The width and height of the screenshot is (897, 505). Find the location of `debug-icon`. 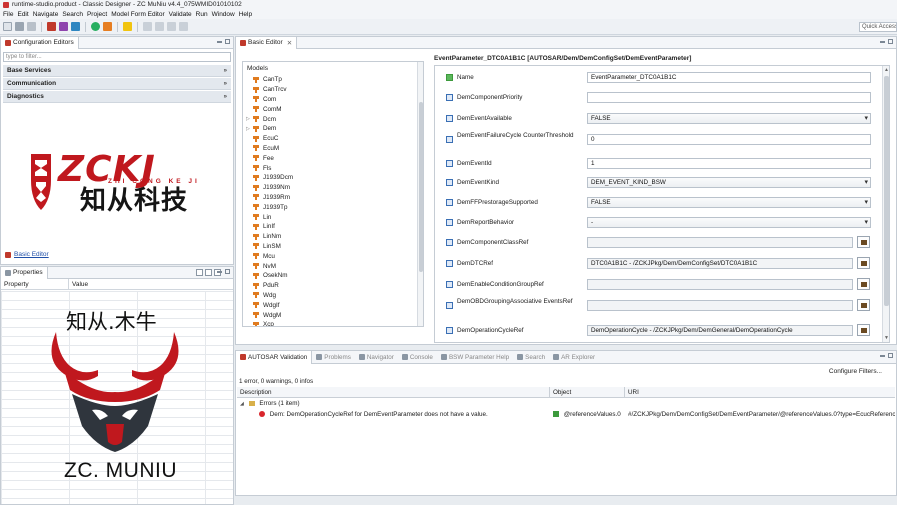

debug-icon is located at coordinates (107, 26).